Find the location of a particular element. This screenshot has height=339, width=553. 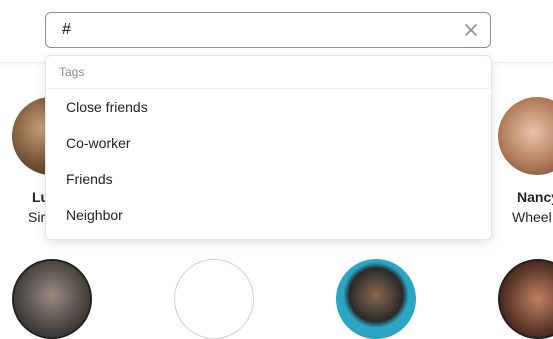

search-input is located at coordinates (244, 30).